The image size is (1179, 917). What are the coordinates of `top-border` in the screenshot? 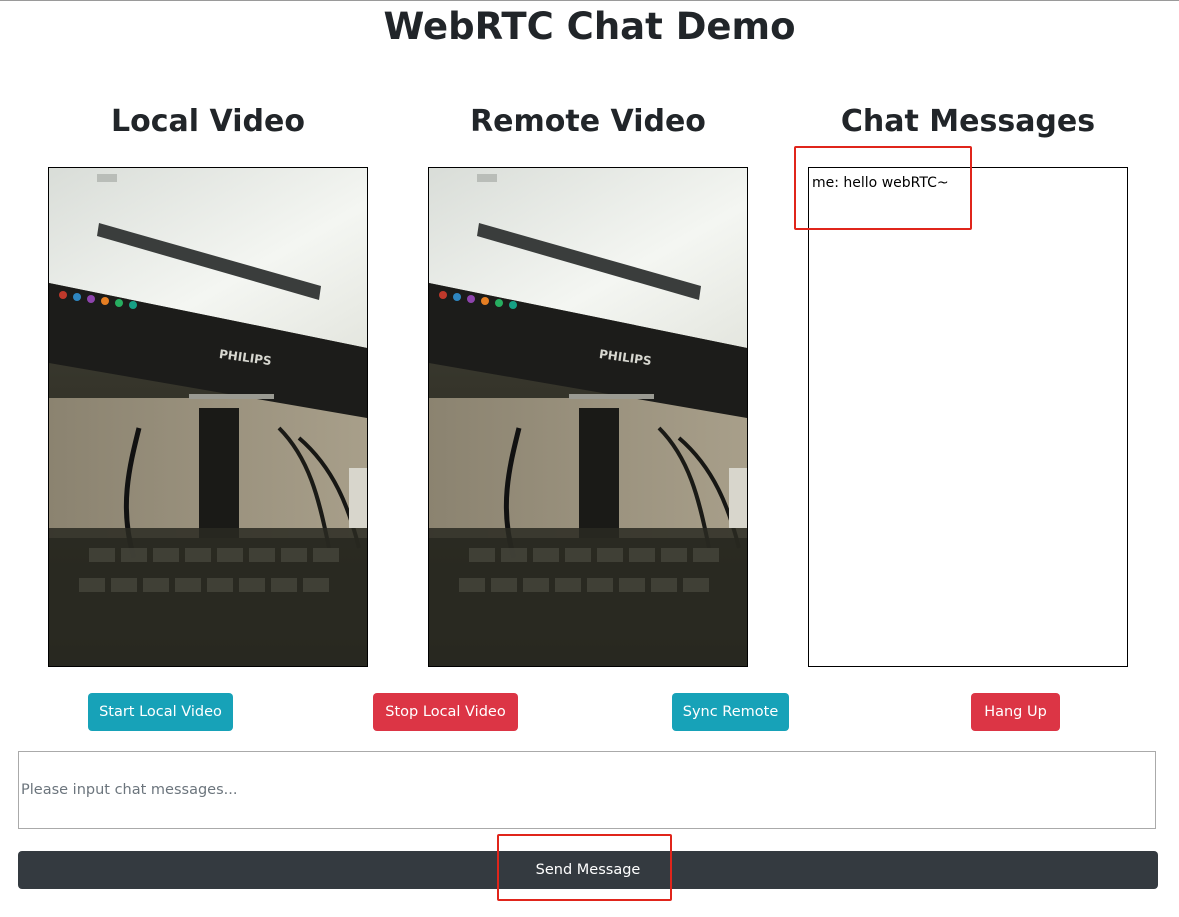 It's located at (589, 0).